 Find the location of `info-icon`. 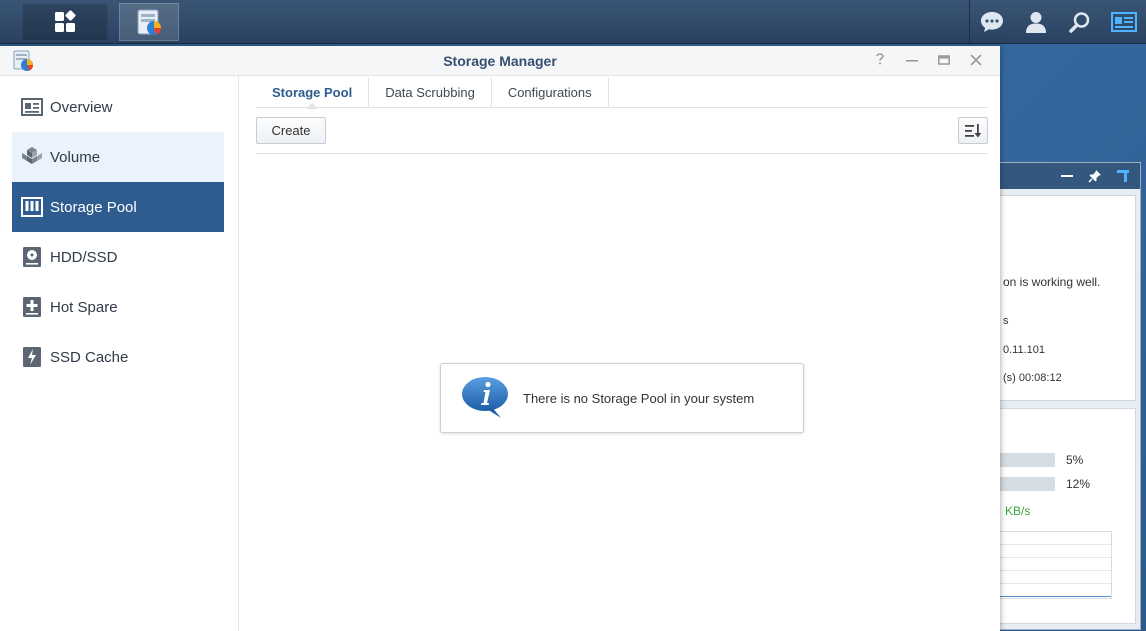

info-icon is located at coordinates (485, 397).